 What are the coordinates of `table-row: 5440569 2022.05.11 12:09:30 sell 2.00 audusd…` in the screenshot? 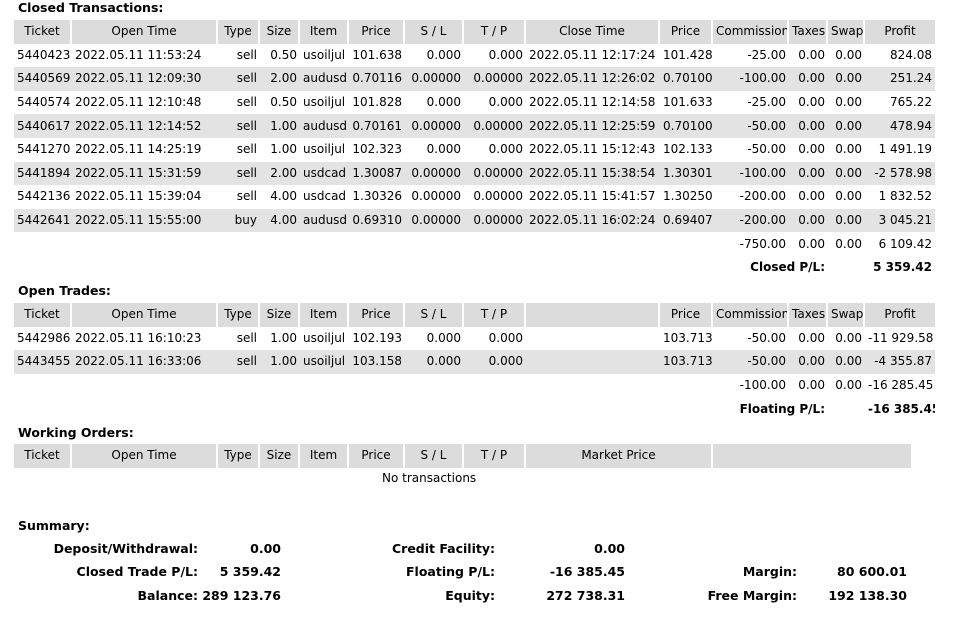 It's located at (474, 79).